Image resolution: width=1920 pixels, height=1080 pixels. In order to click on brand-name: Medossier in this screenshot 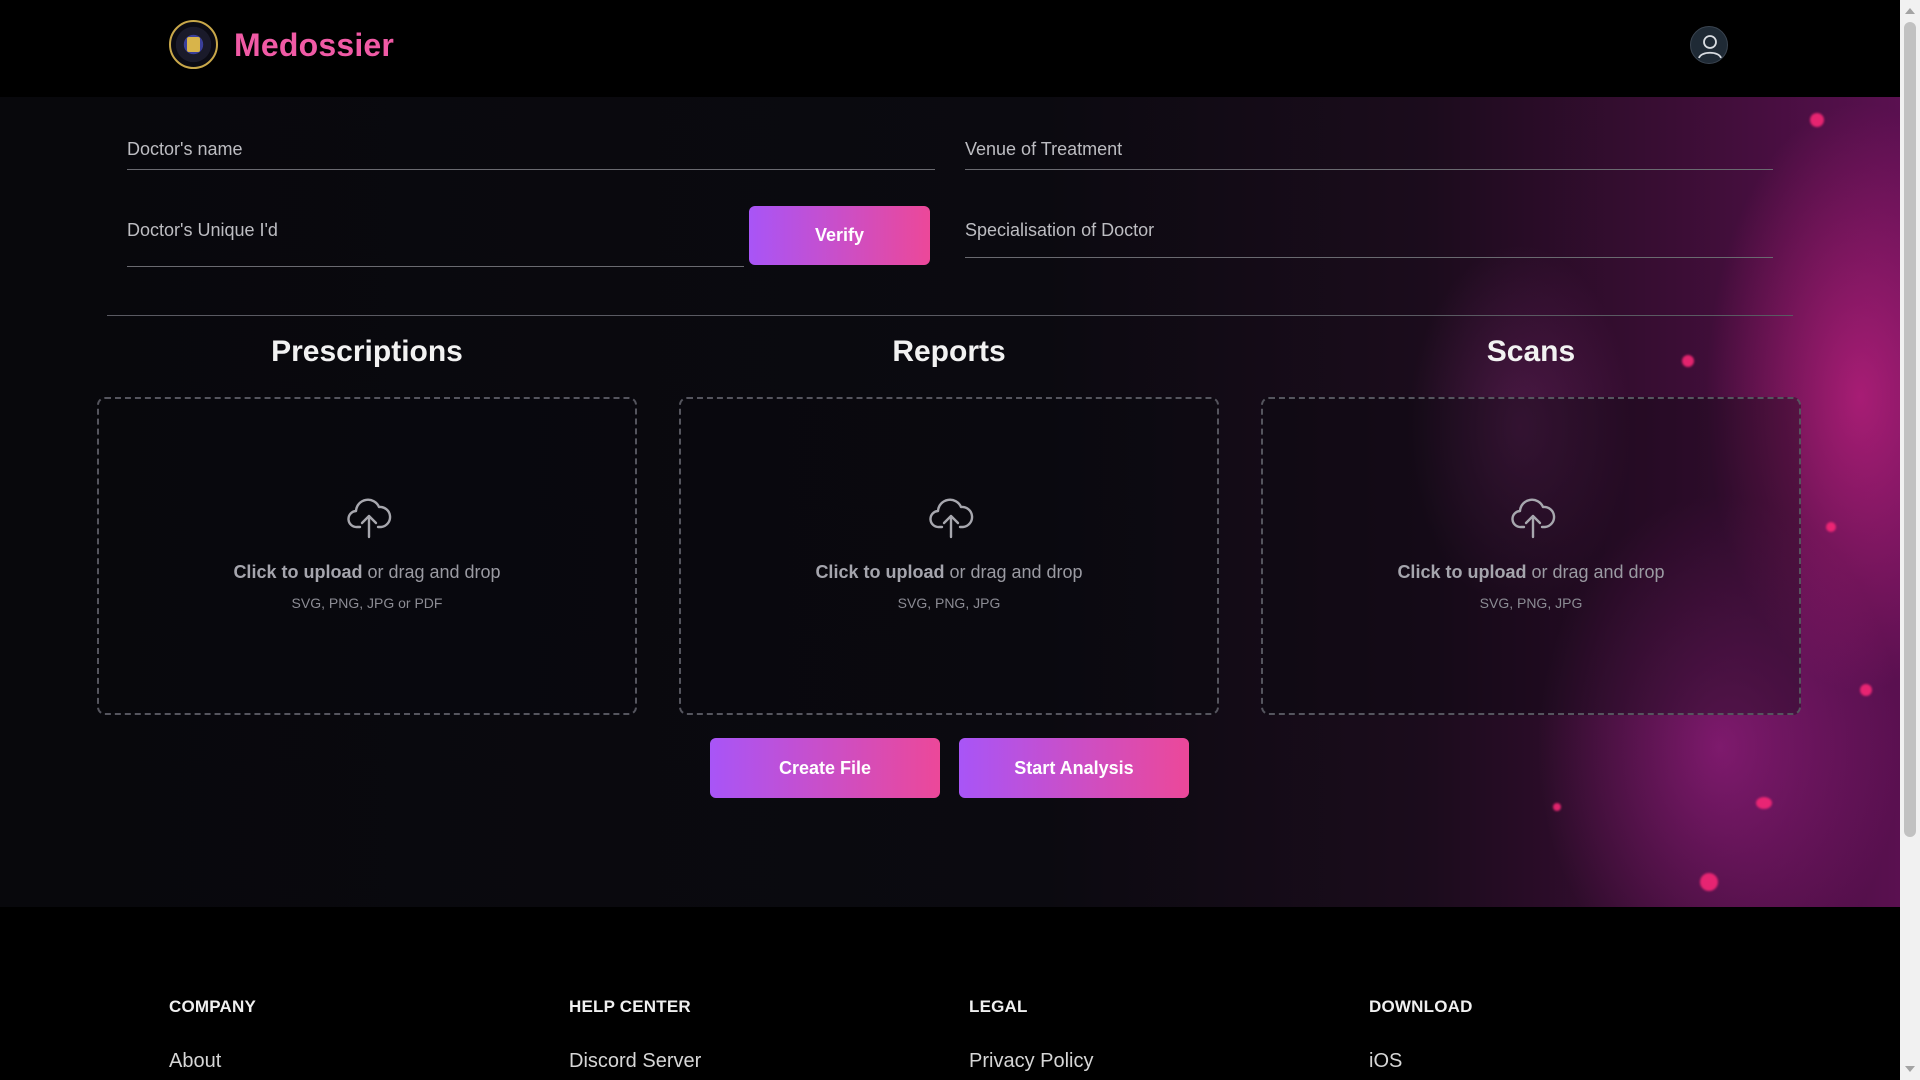, I will do `click(314, 45)`.